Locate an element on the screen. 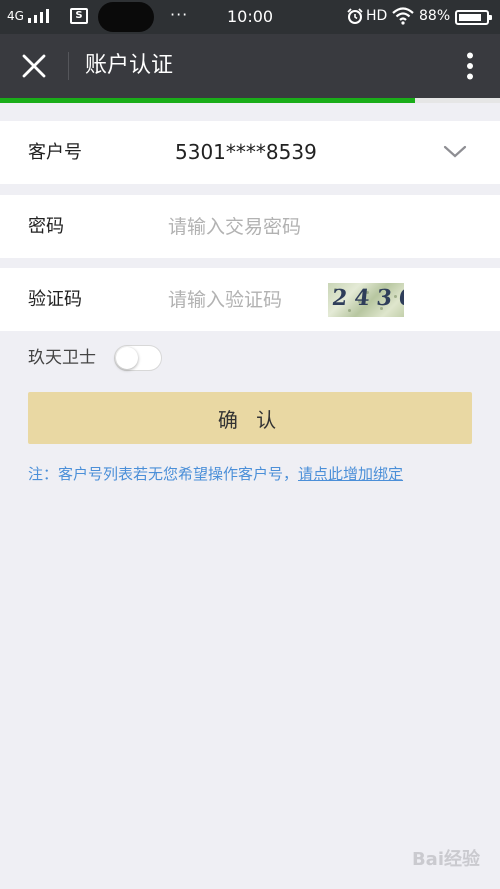 This screenshot has height=889, width=500. customer-number-value: 5301****8539 is located at coordinates (246, 152).